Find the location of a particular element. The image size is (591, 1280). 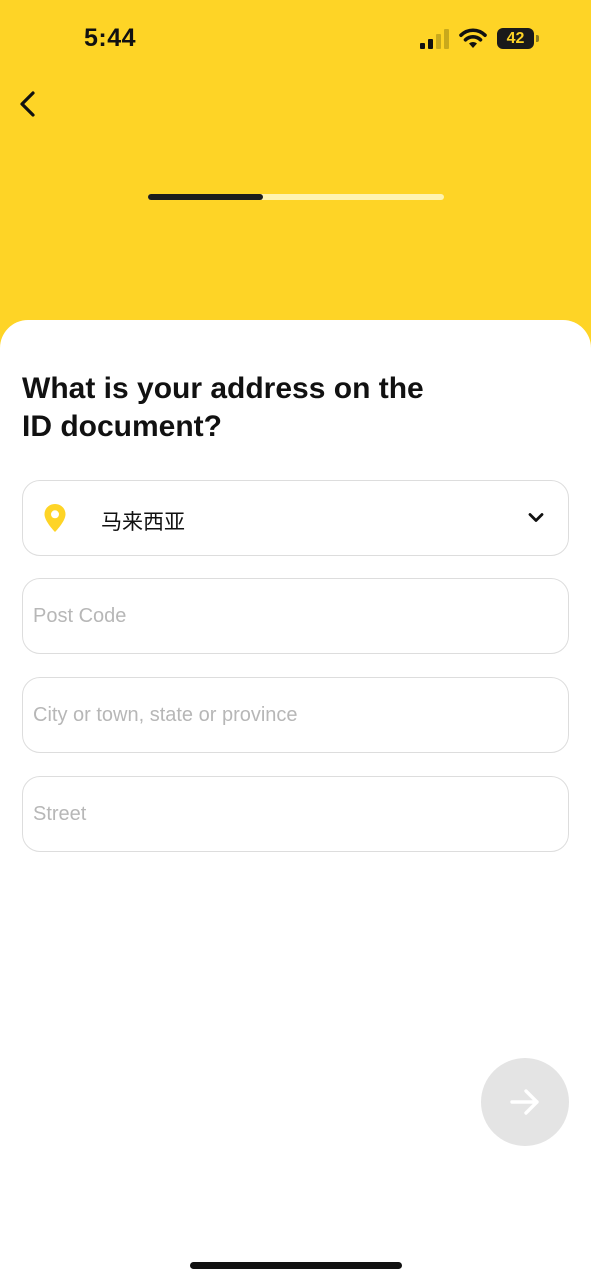

location-pin-icon is located at coordinates (55, 518).